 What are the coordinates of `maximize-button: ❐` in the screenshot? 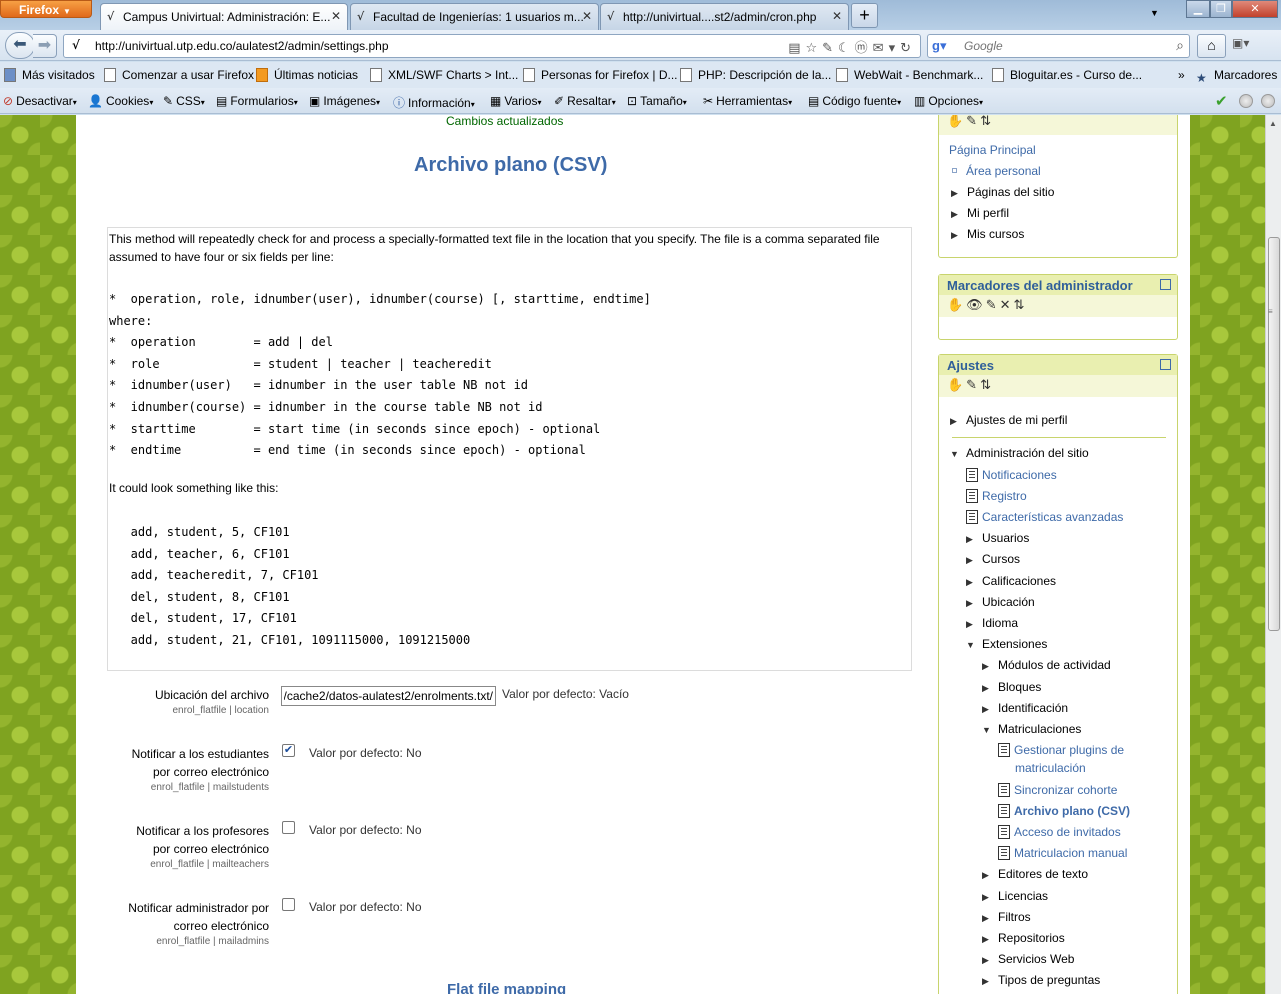 It's located at (1221, 9).